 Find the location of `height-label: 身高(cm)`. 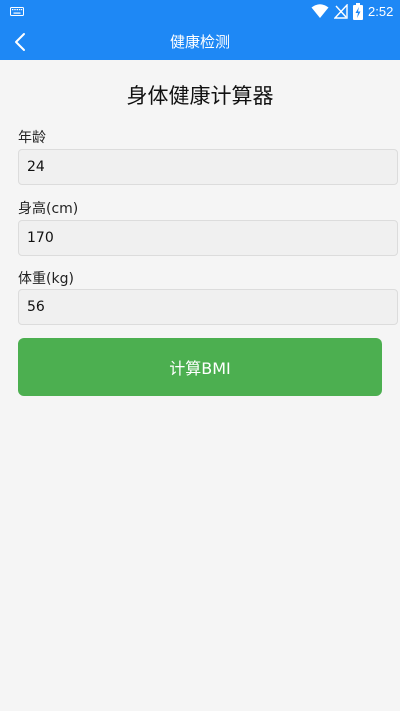

height-label: 身高(cm) is located at coordinates (48, 209).